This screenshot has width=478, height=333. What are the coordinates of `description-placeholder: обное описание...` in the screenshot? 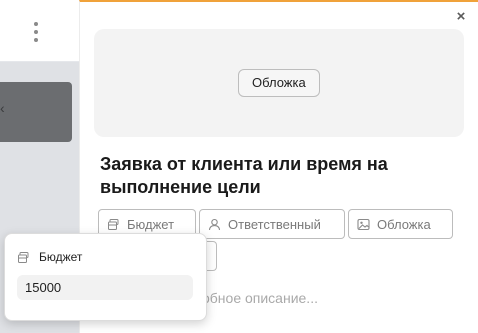 It's located at (260, 298).